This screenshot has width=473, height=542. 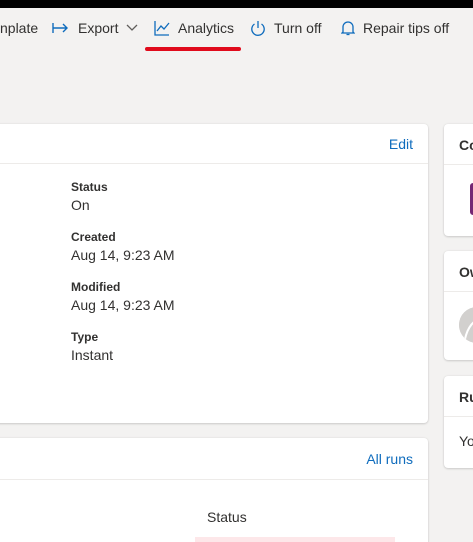 I want to click on analytics-button: Analytics, so click(x=194, y=28).